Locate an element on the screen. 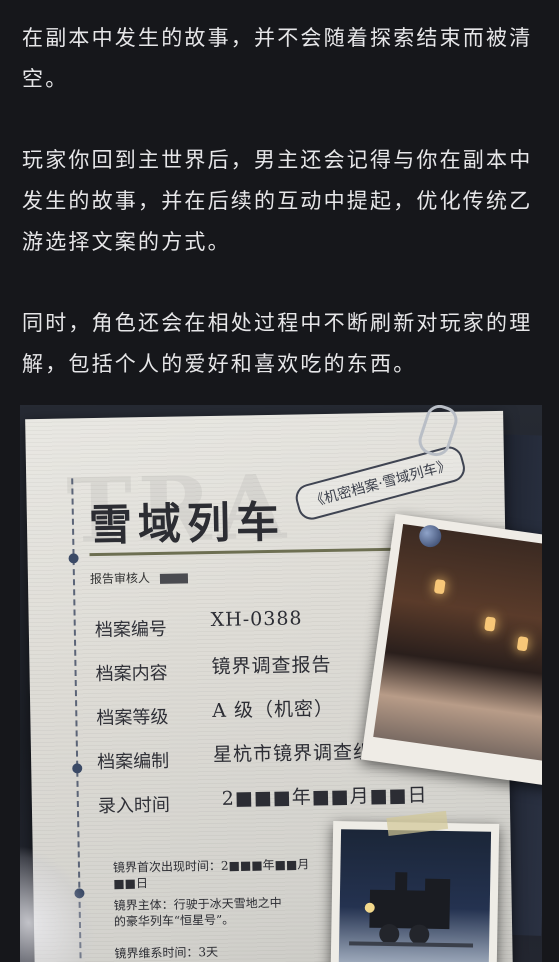  field-label-id: 档案编号 is located at coordinates (131, 630).